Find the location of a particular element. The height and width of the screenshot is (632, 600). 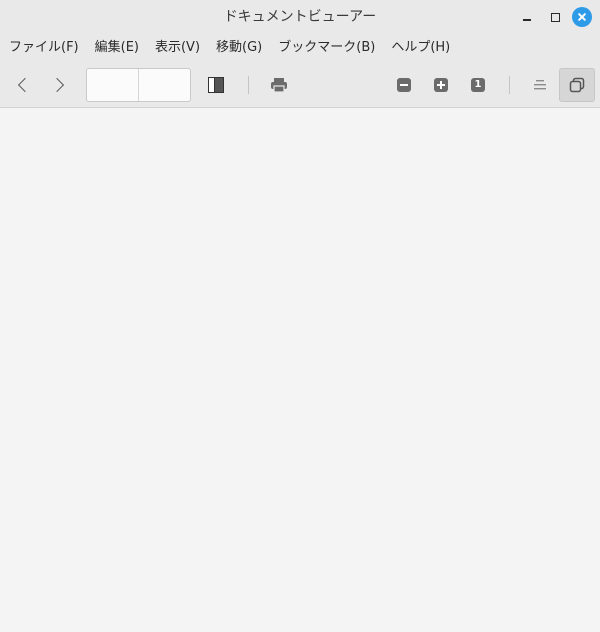

chevron-left-icon is located at coordinates (25, 85).